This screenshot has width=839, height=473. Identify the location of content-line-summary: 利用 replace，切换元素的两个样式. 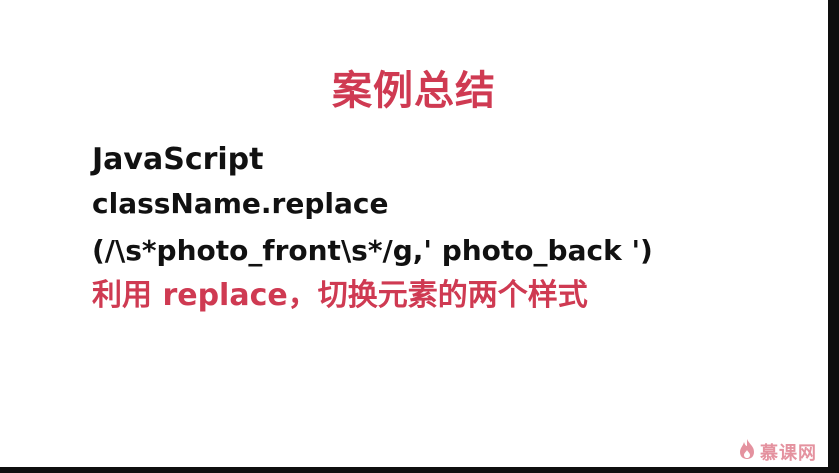
(340, 295).